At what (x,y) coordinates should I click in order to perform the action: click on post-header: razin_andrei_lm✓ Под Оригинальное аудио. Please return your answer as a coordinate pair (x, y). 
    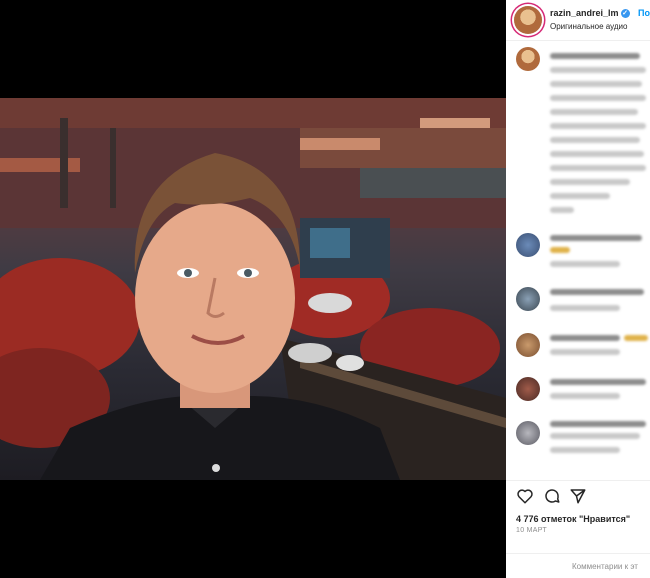
    Looking at the image, I should click on (578, 20).